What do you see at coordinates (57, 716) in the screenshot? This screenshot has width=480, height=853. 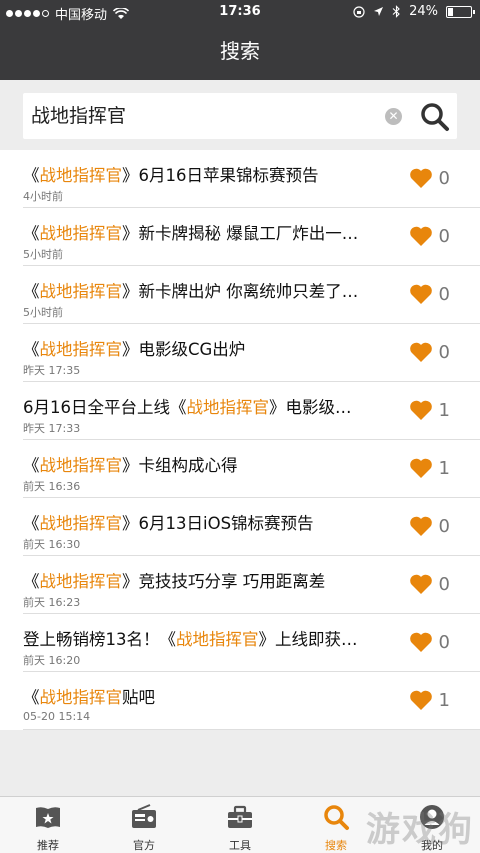 I see `item-time: 05-20 15:14` at bounding box center [57, 716].